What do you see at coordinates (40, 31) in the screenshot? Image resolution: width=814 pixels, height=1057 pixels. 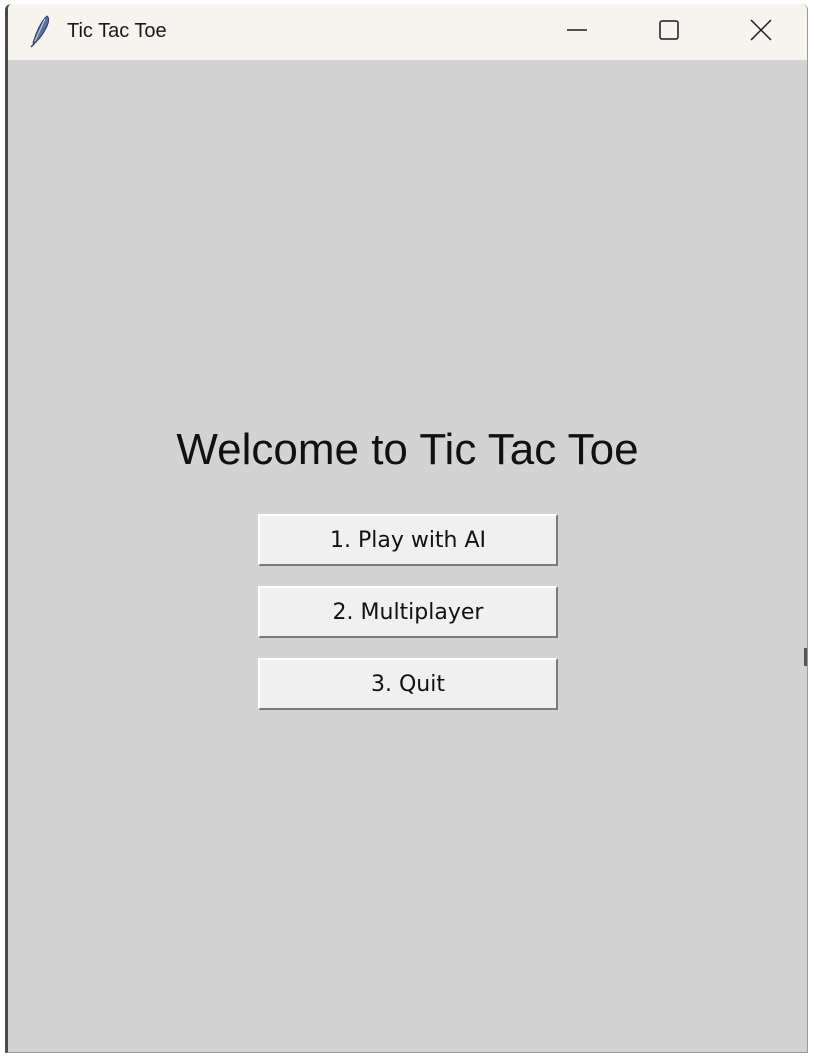 I see `feather-icon` at bounding box center [40, 31].